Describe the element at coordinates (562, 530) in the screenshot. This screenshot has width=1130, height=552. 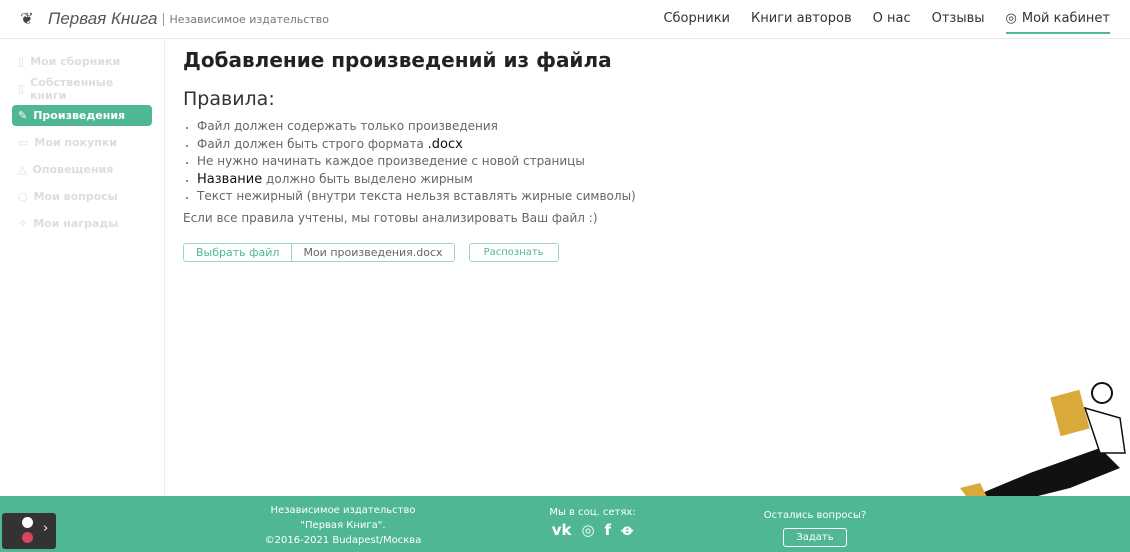
I see `vk-icon: vk` at that location.